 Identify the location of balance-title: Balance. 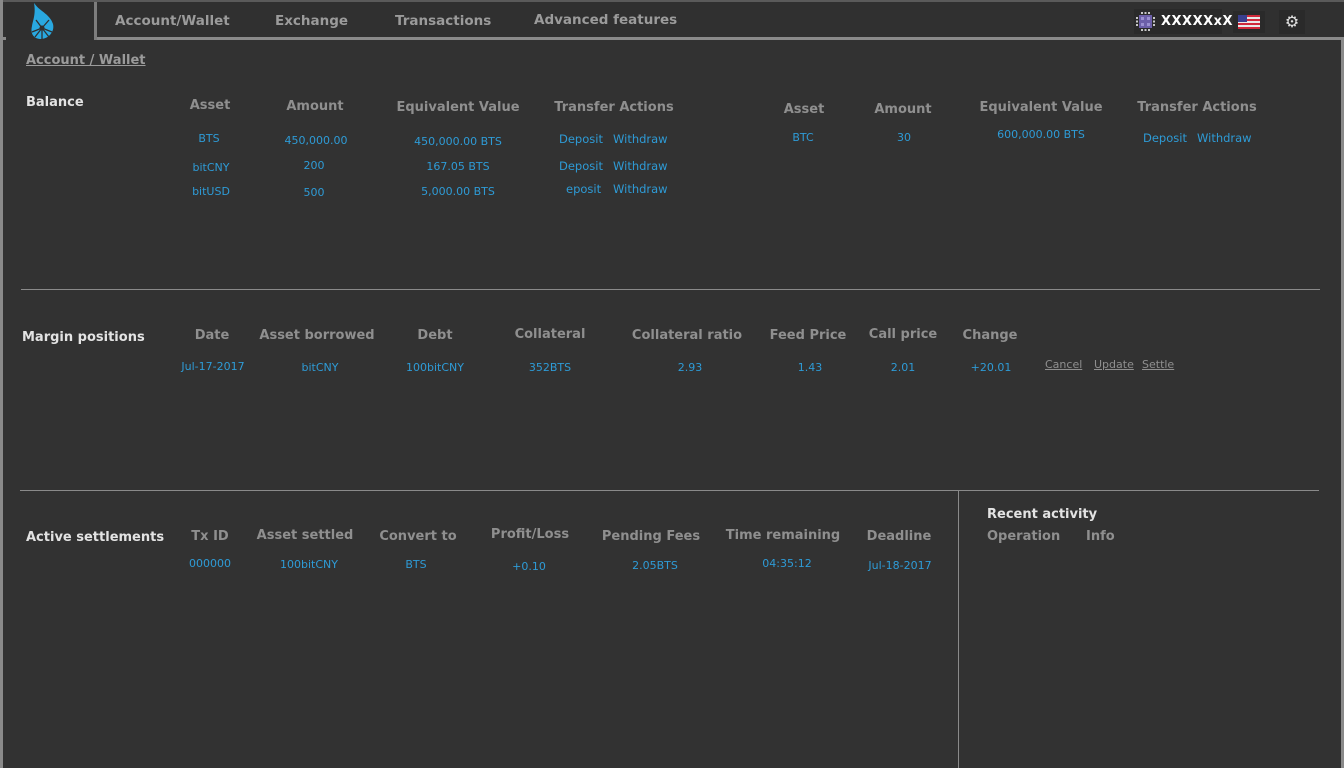
(55, 102).